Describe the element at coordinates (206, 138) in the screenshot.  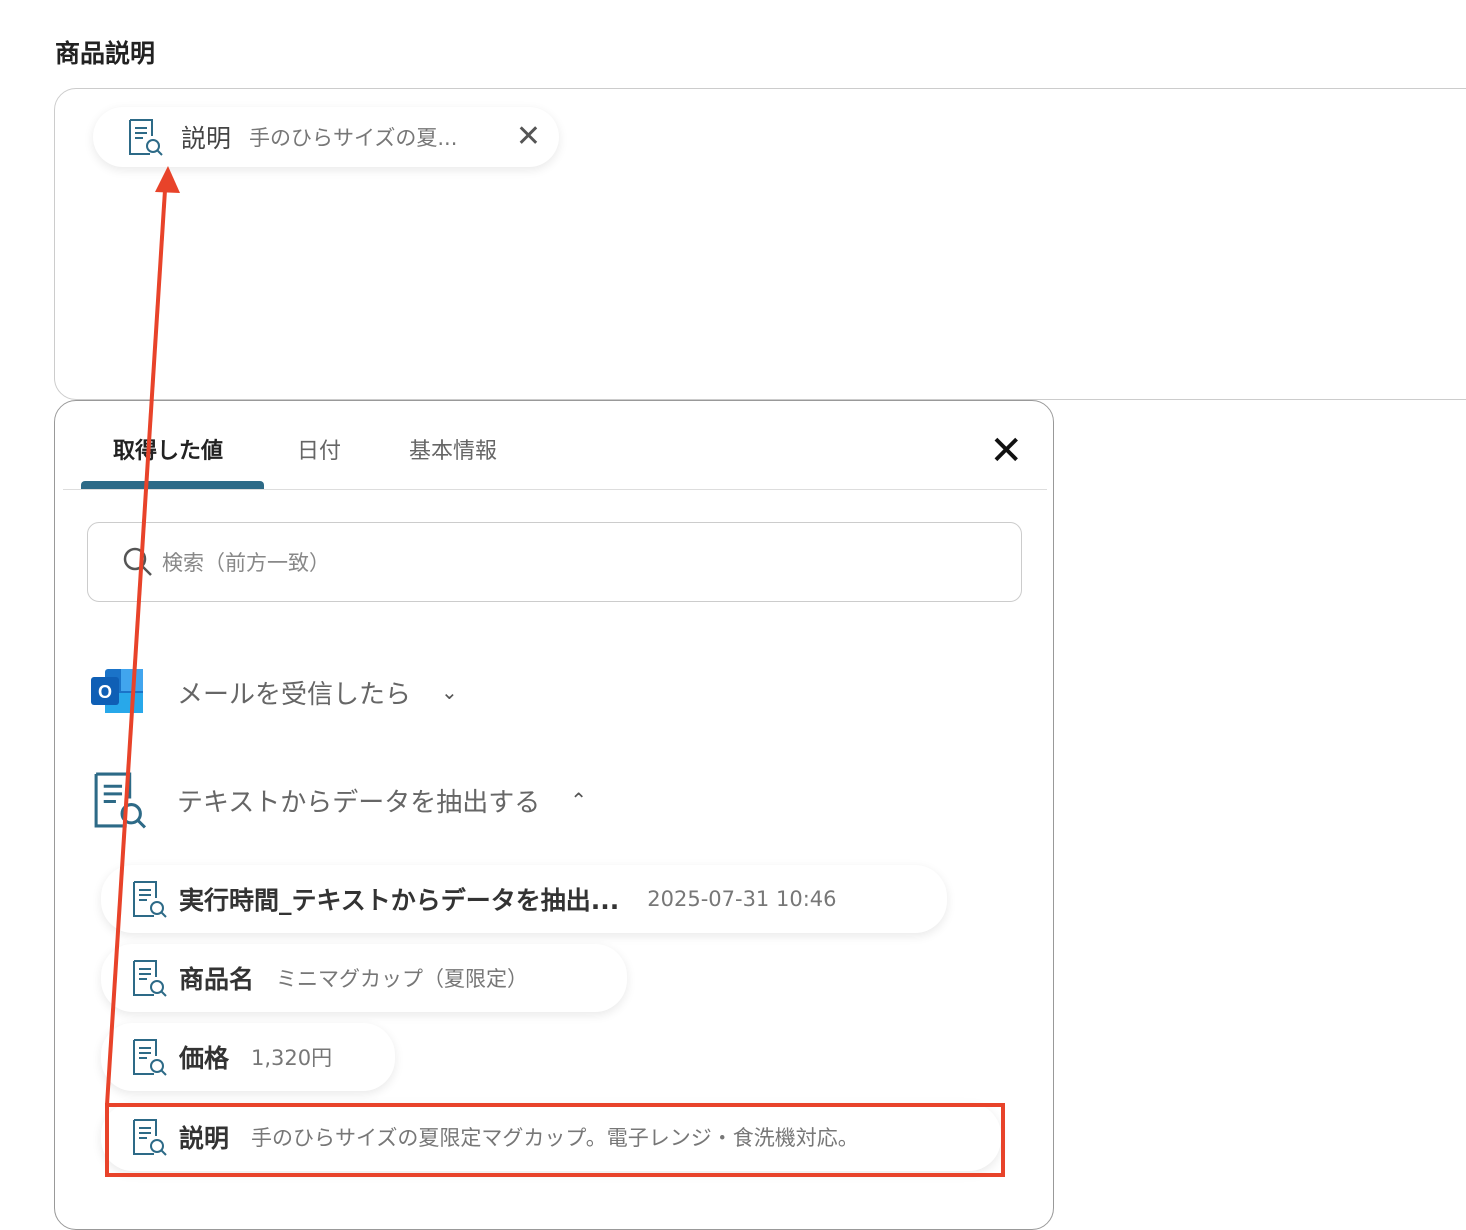
I see `chip-label: 説明` at that location.